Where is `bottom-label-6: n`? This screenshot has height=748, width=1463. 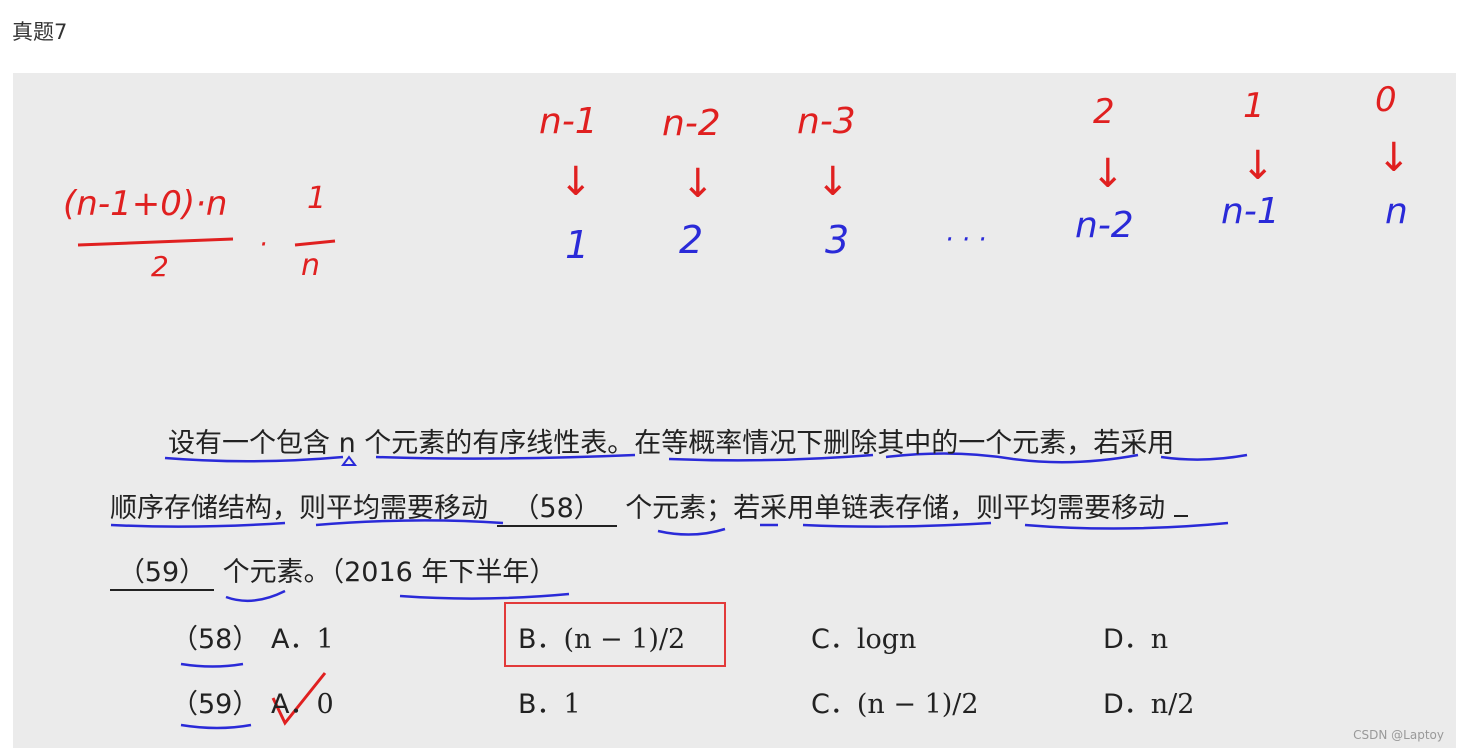
bottom-label-6: n is located at coordinates (1396, 211).